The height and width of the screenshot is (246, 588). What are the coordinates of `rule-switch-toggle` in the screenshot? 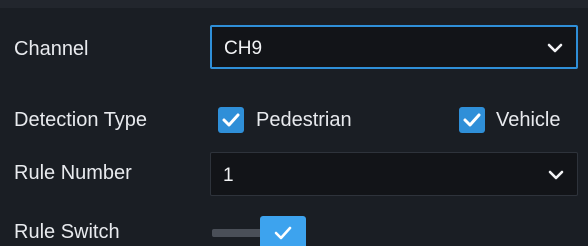 It's located at (283, 231).